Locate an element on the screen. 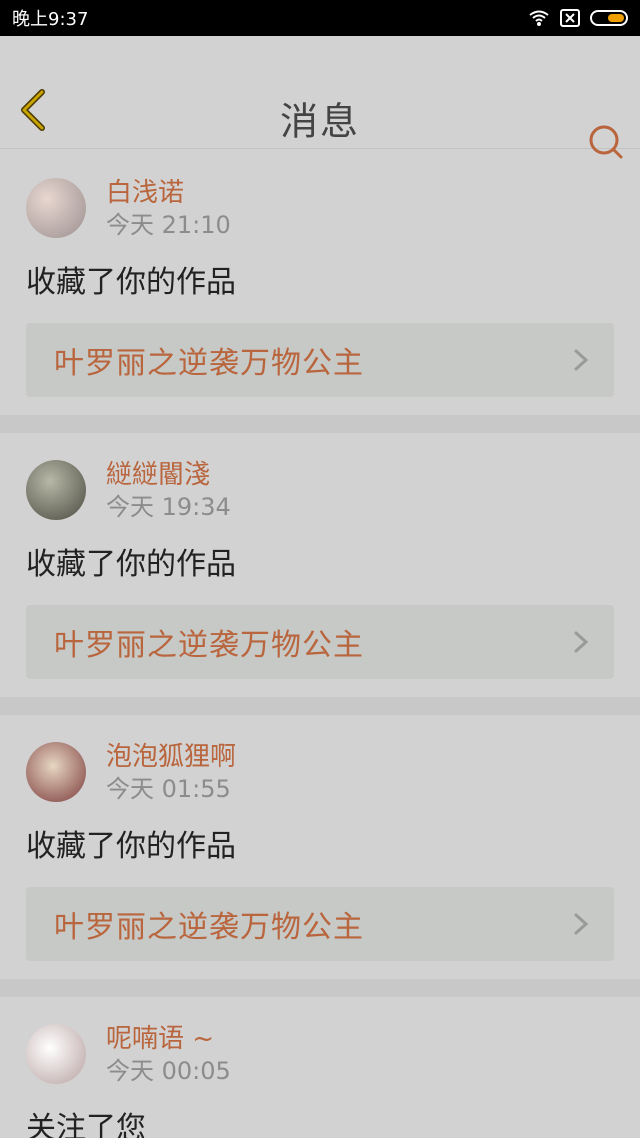 Image resolution: width=640 pixels, height=1138 pixels. timestamp: 今天 19:34 is located at coordinates (168, 507).